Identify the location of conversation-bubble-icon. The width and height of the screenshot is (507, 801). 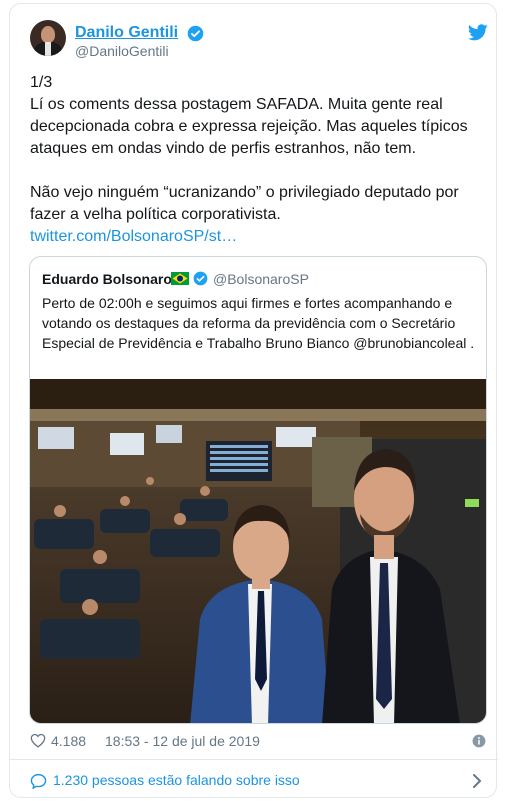
(38, 781).